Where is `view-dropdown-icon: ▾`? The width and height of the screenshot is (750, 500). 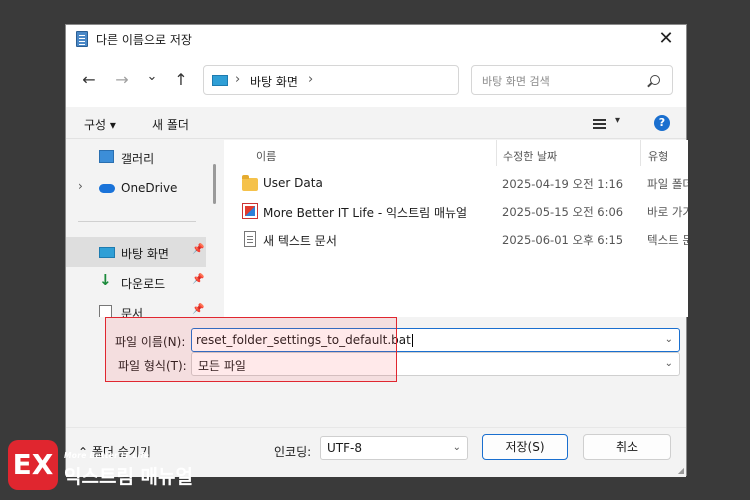
view-dropdown-icon: ▾ is located at coordinates (617, 120).